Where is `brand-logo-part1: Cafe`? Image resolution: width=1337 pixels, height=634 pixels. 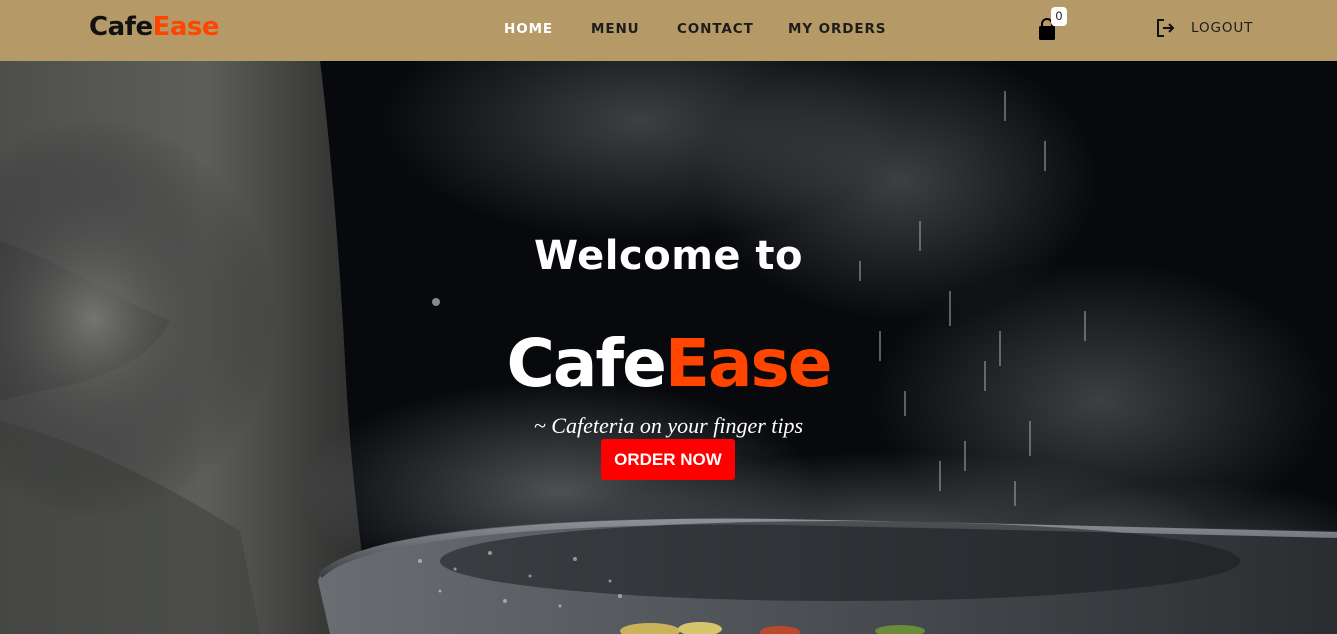
brand-logo-part1: Cafe is located at coordinates (121, 27).